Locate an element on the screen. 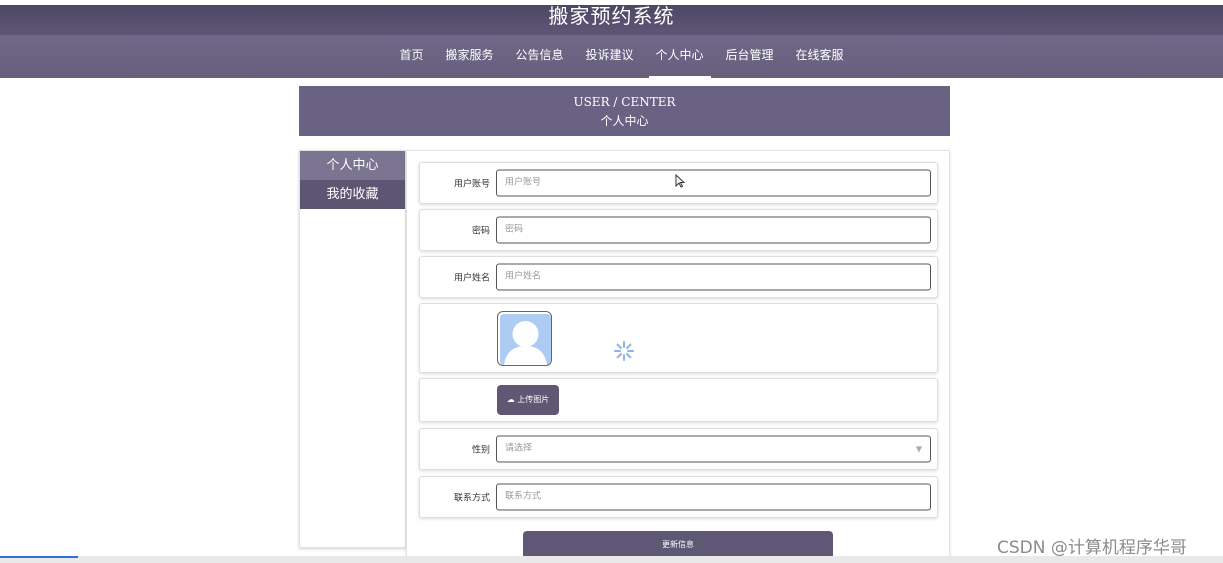  form-row-gender: 性别 请选择 ▼ is located at coordinates (678, 449).